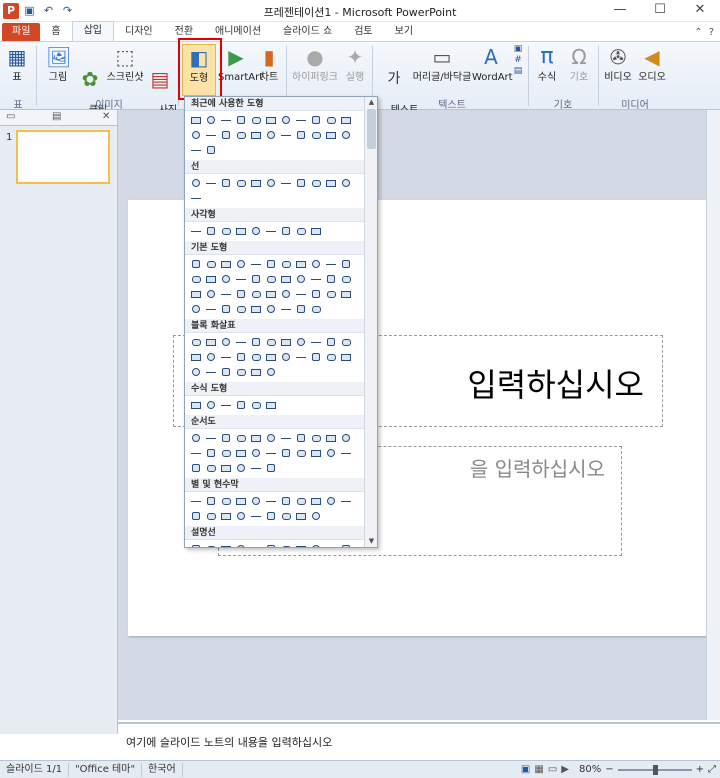  What do you see at coordinates (63, 157) in the screenshot?
I see `slide-thumbnail` at bounding box center [63, 157].